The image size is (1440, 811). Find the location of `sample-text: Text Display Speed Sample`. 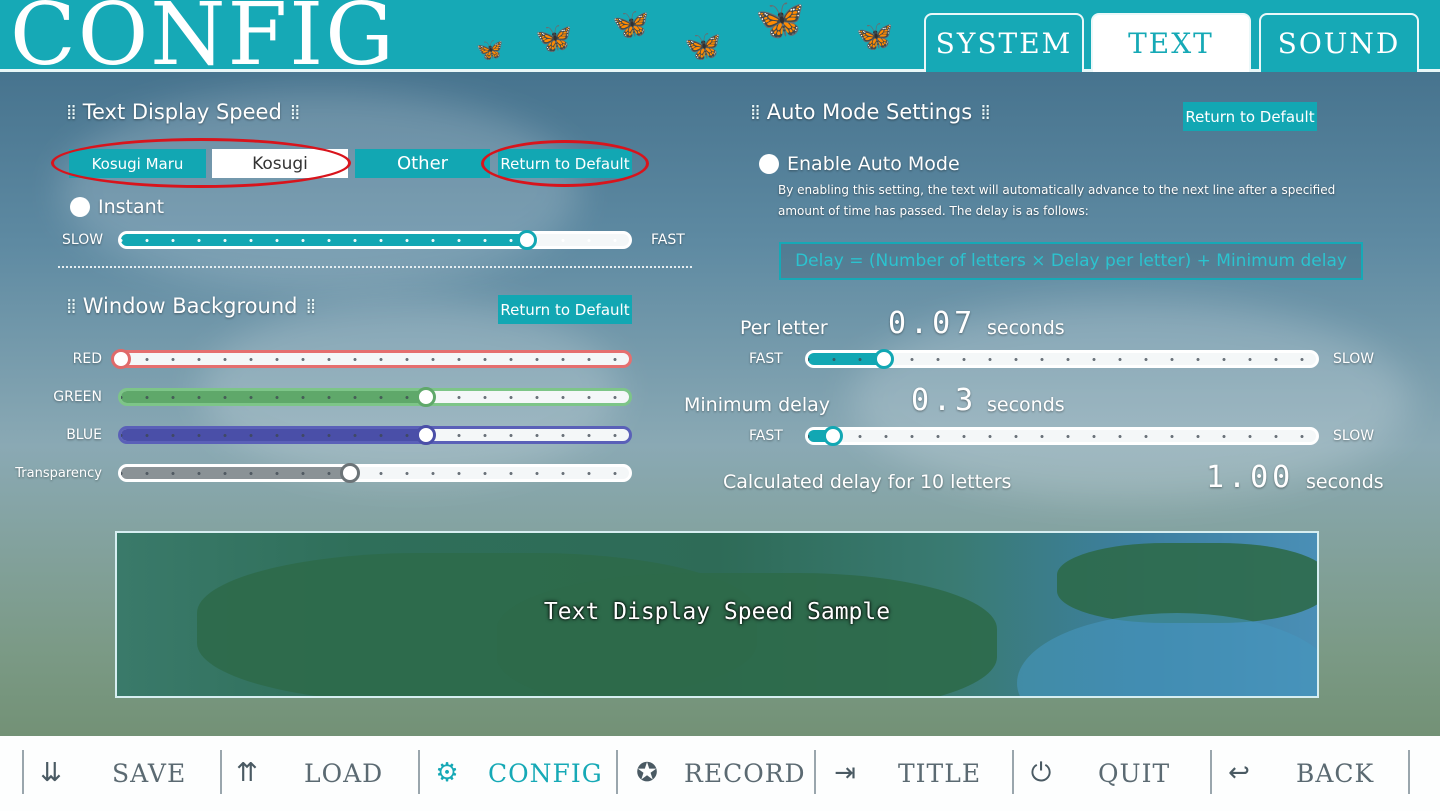

sample-text: Text Display Speed Sample is located at coordinates (717, 612).